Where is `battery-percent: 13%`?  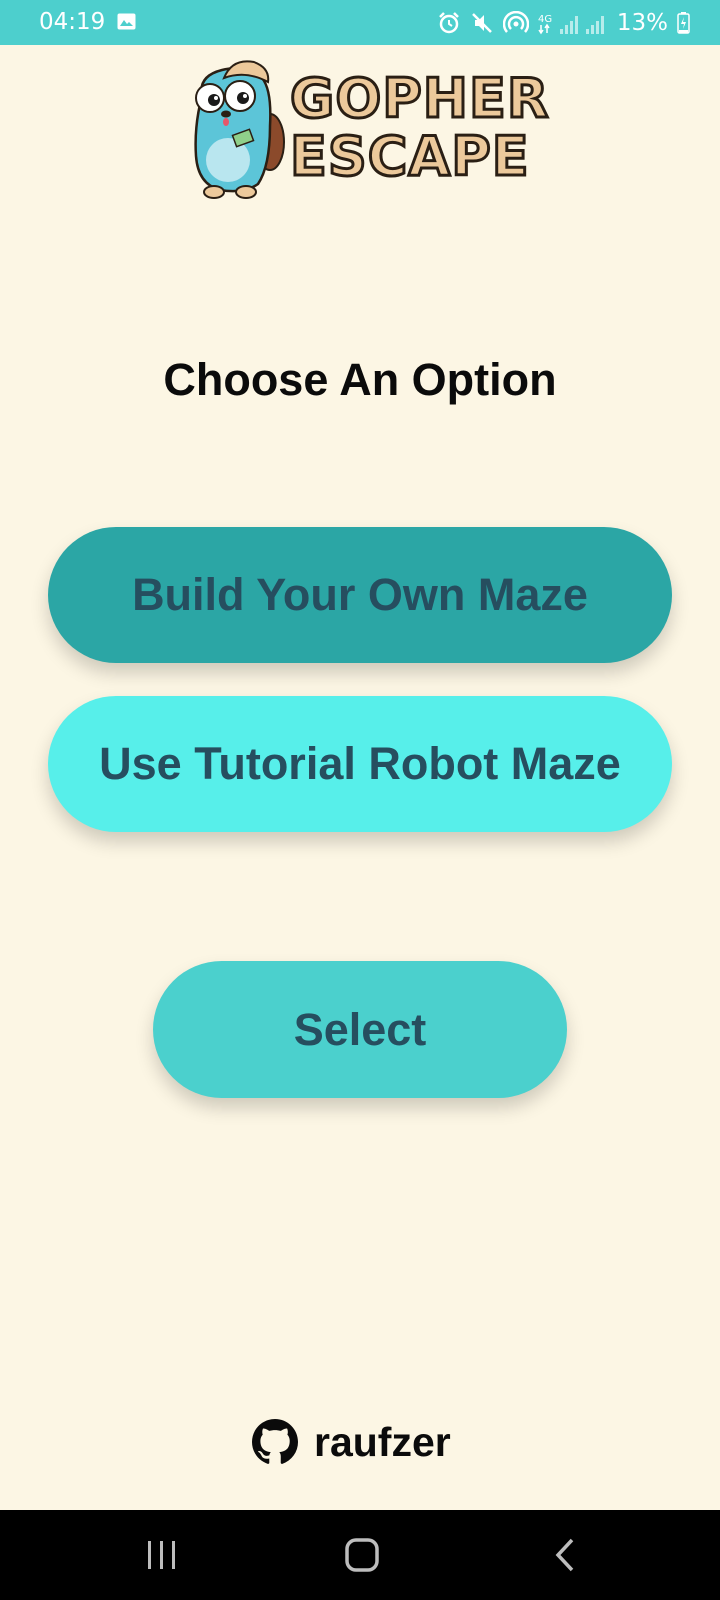 battery-percent: 13% is located at coordinates (642, 23).